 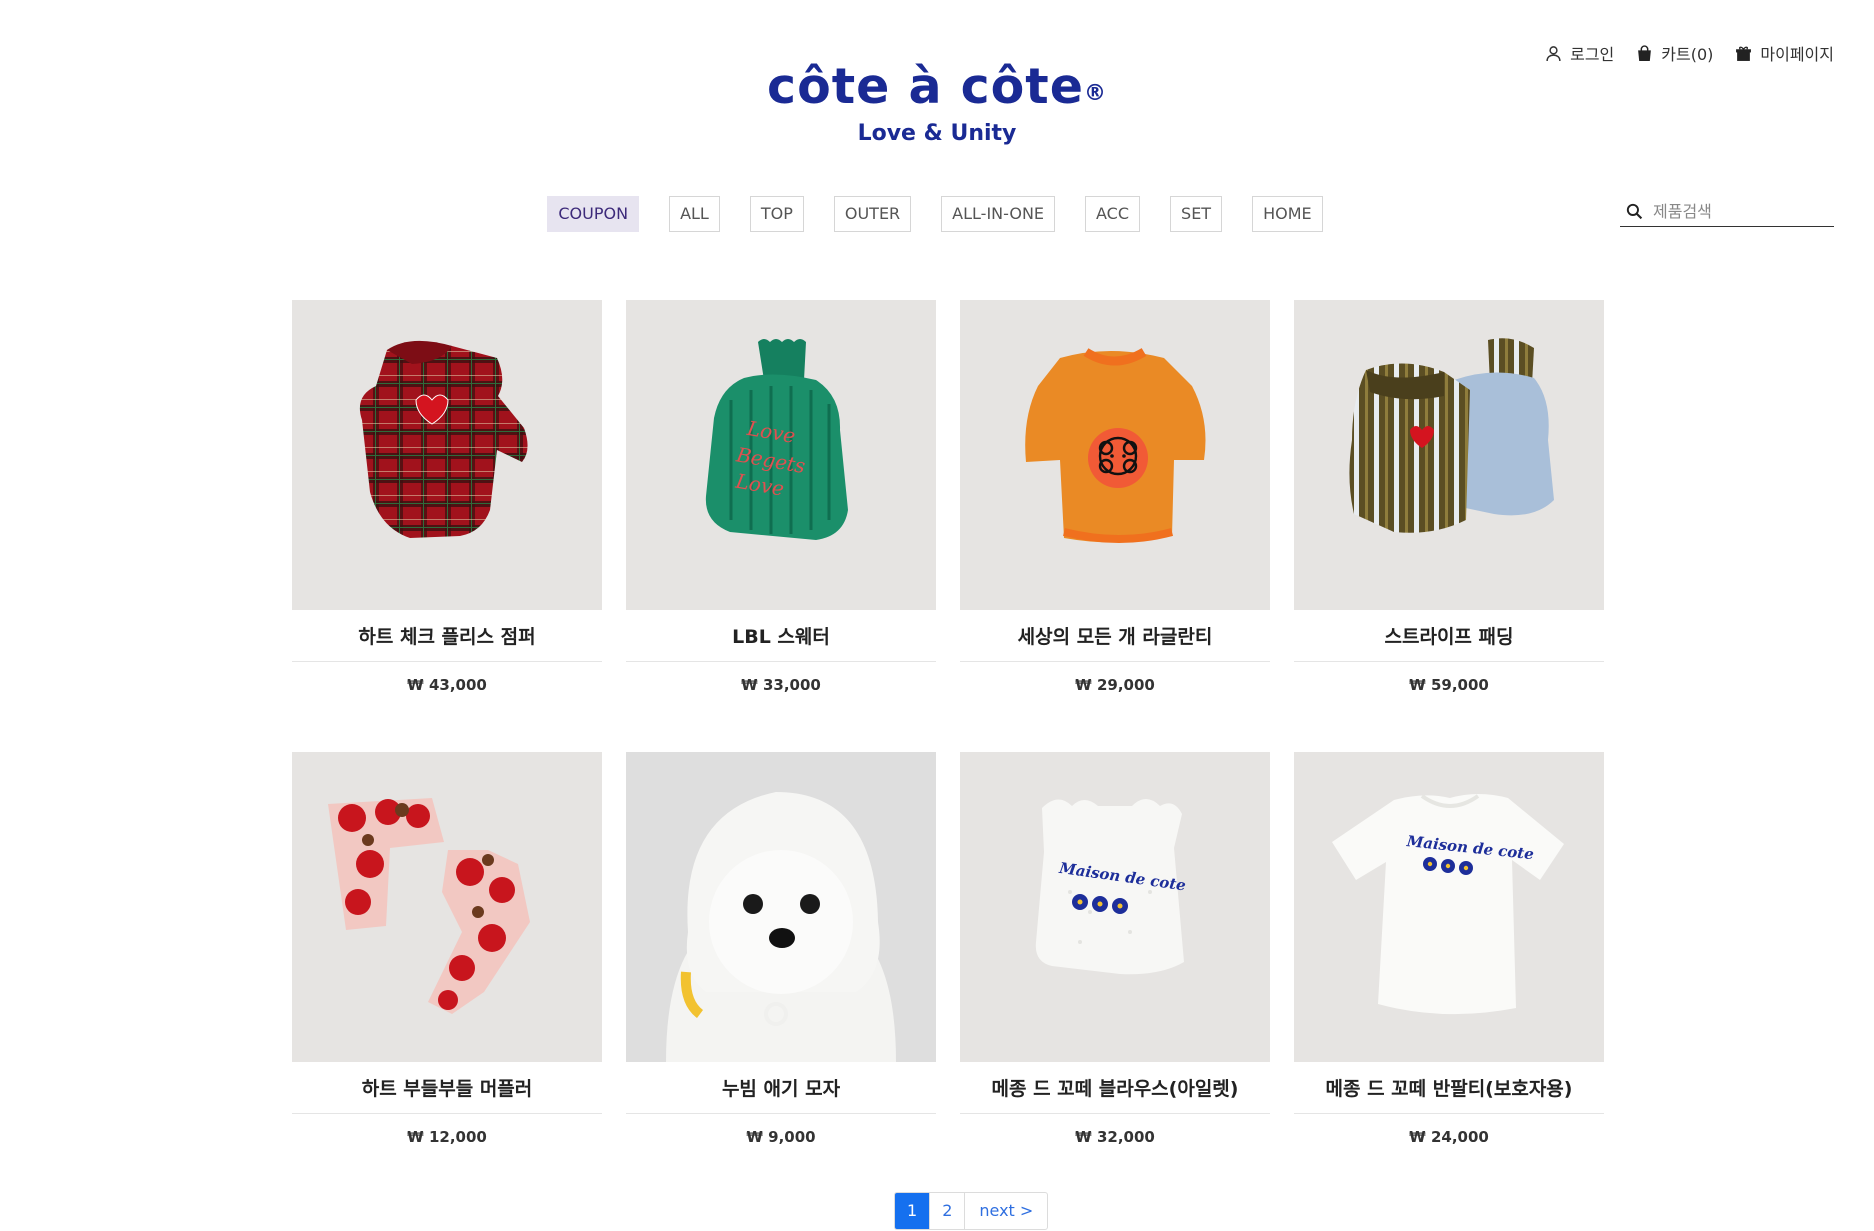 What do you see at coordinates (447, 685) in the screenshot?
I see `product-price: ₩ 43,000` at bounding box center [447, 685].